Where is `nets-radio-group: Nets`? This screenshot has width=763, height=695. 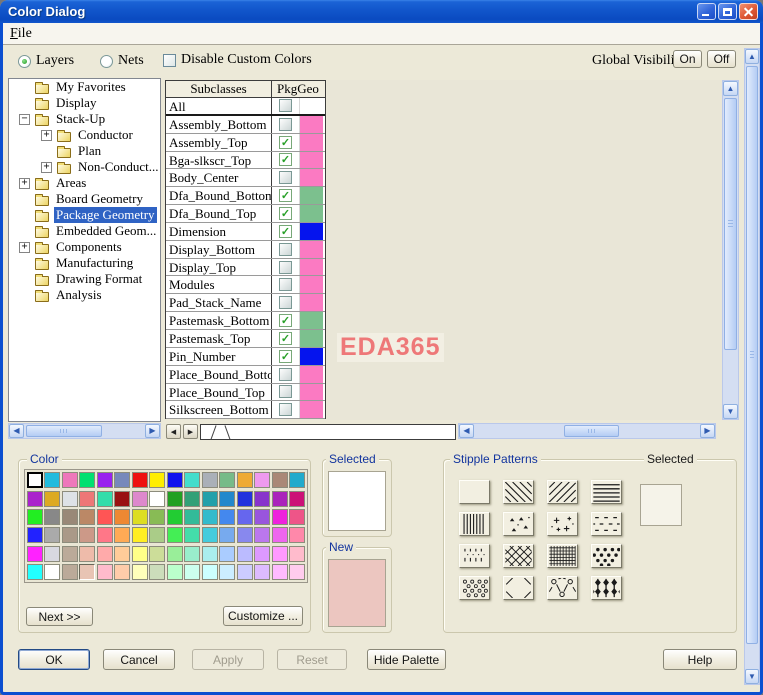
nets-radio-group: Nets is located at coordinates (122, 61).